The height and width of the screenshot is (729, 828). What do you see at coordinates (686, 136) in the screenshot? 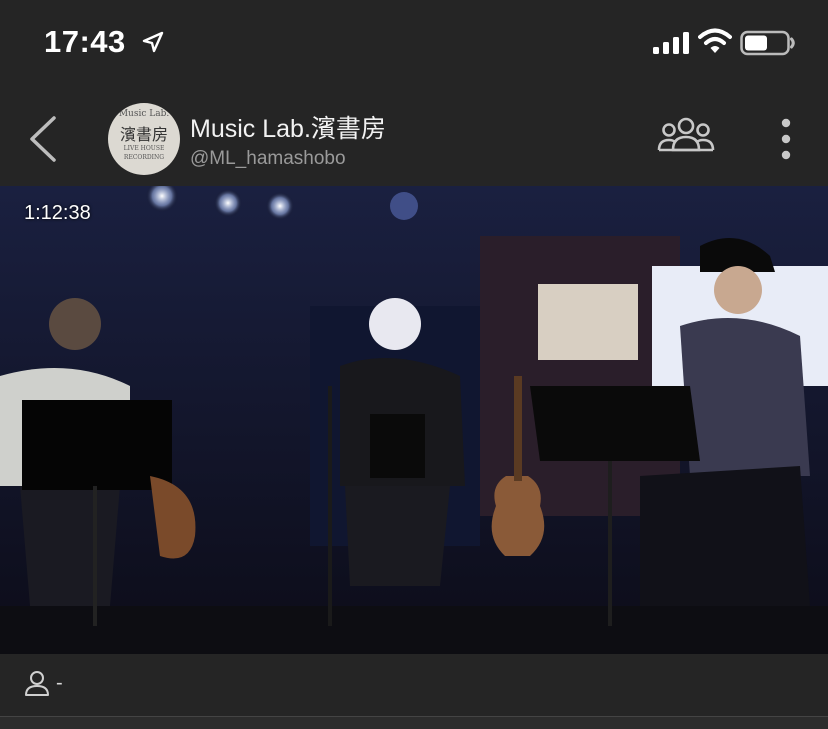
I see `group-people-icon` at bounding box center [686, 136].